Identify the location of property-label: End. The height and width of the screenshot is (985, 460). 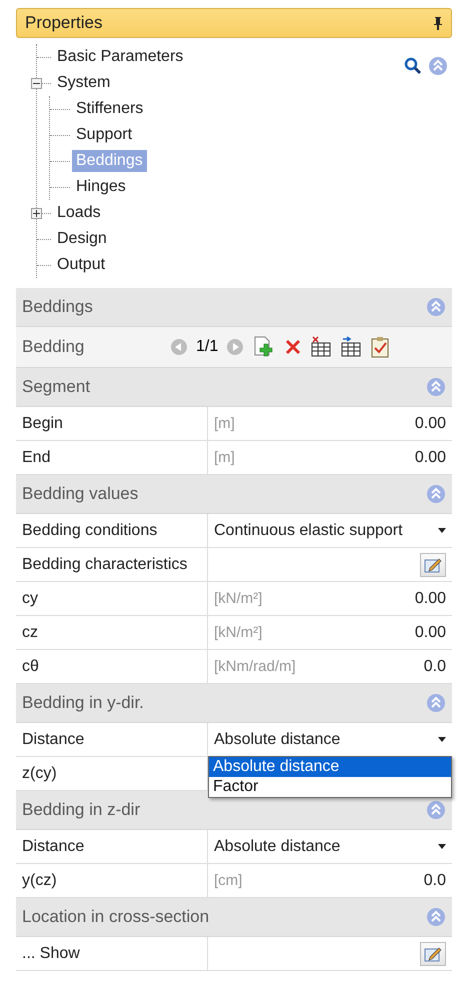
(112, 457).